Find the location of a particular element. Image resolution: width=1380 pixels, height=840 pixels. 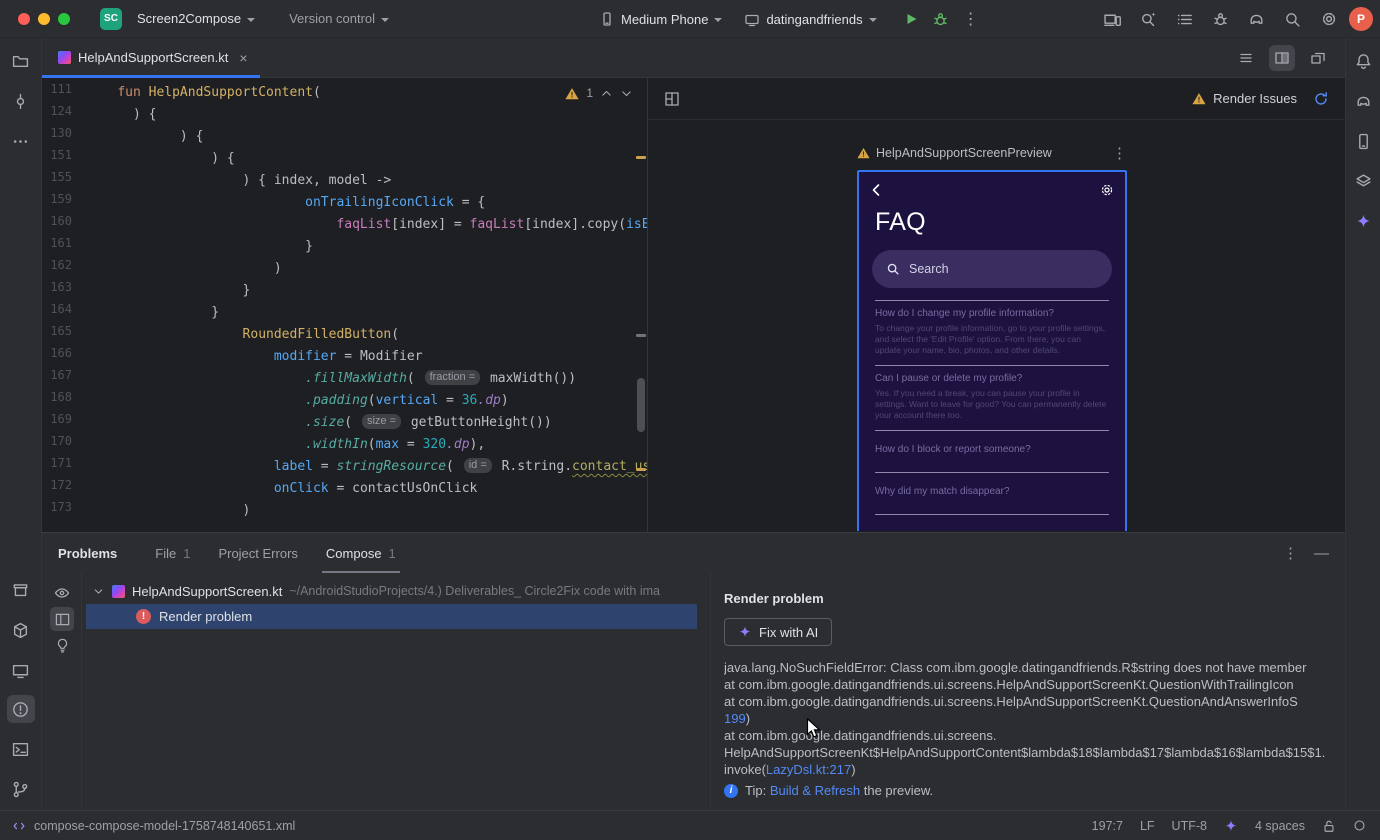

faq-item: How do I block or report someone? is located at coordinates (992, 452).